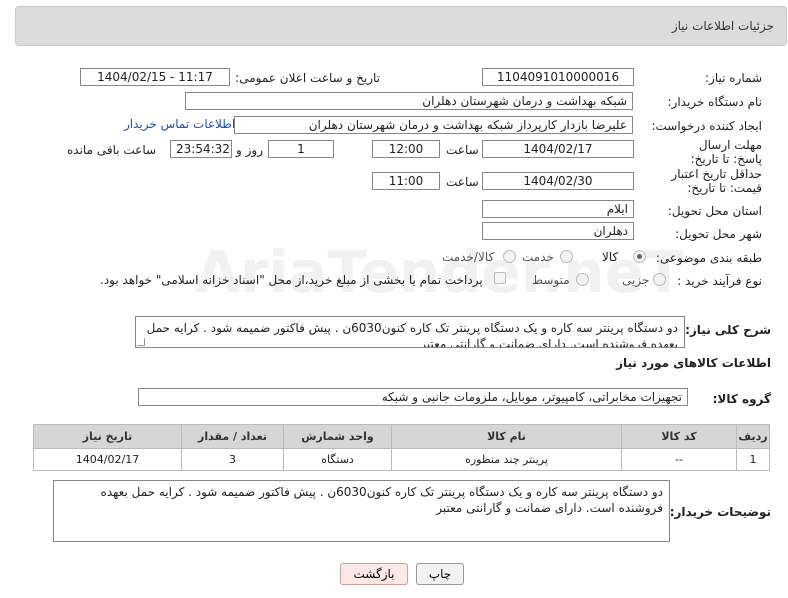  I want to click on price-validity-label: حداقل تاریخ اعتبار قیمت: تا تاریخ:, so click(716, 181).